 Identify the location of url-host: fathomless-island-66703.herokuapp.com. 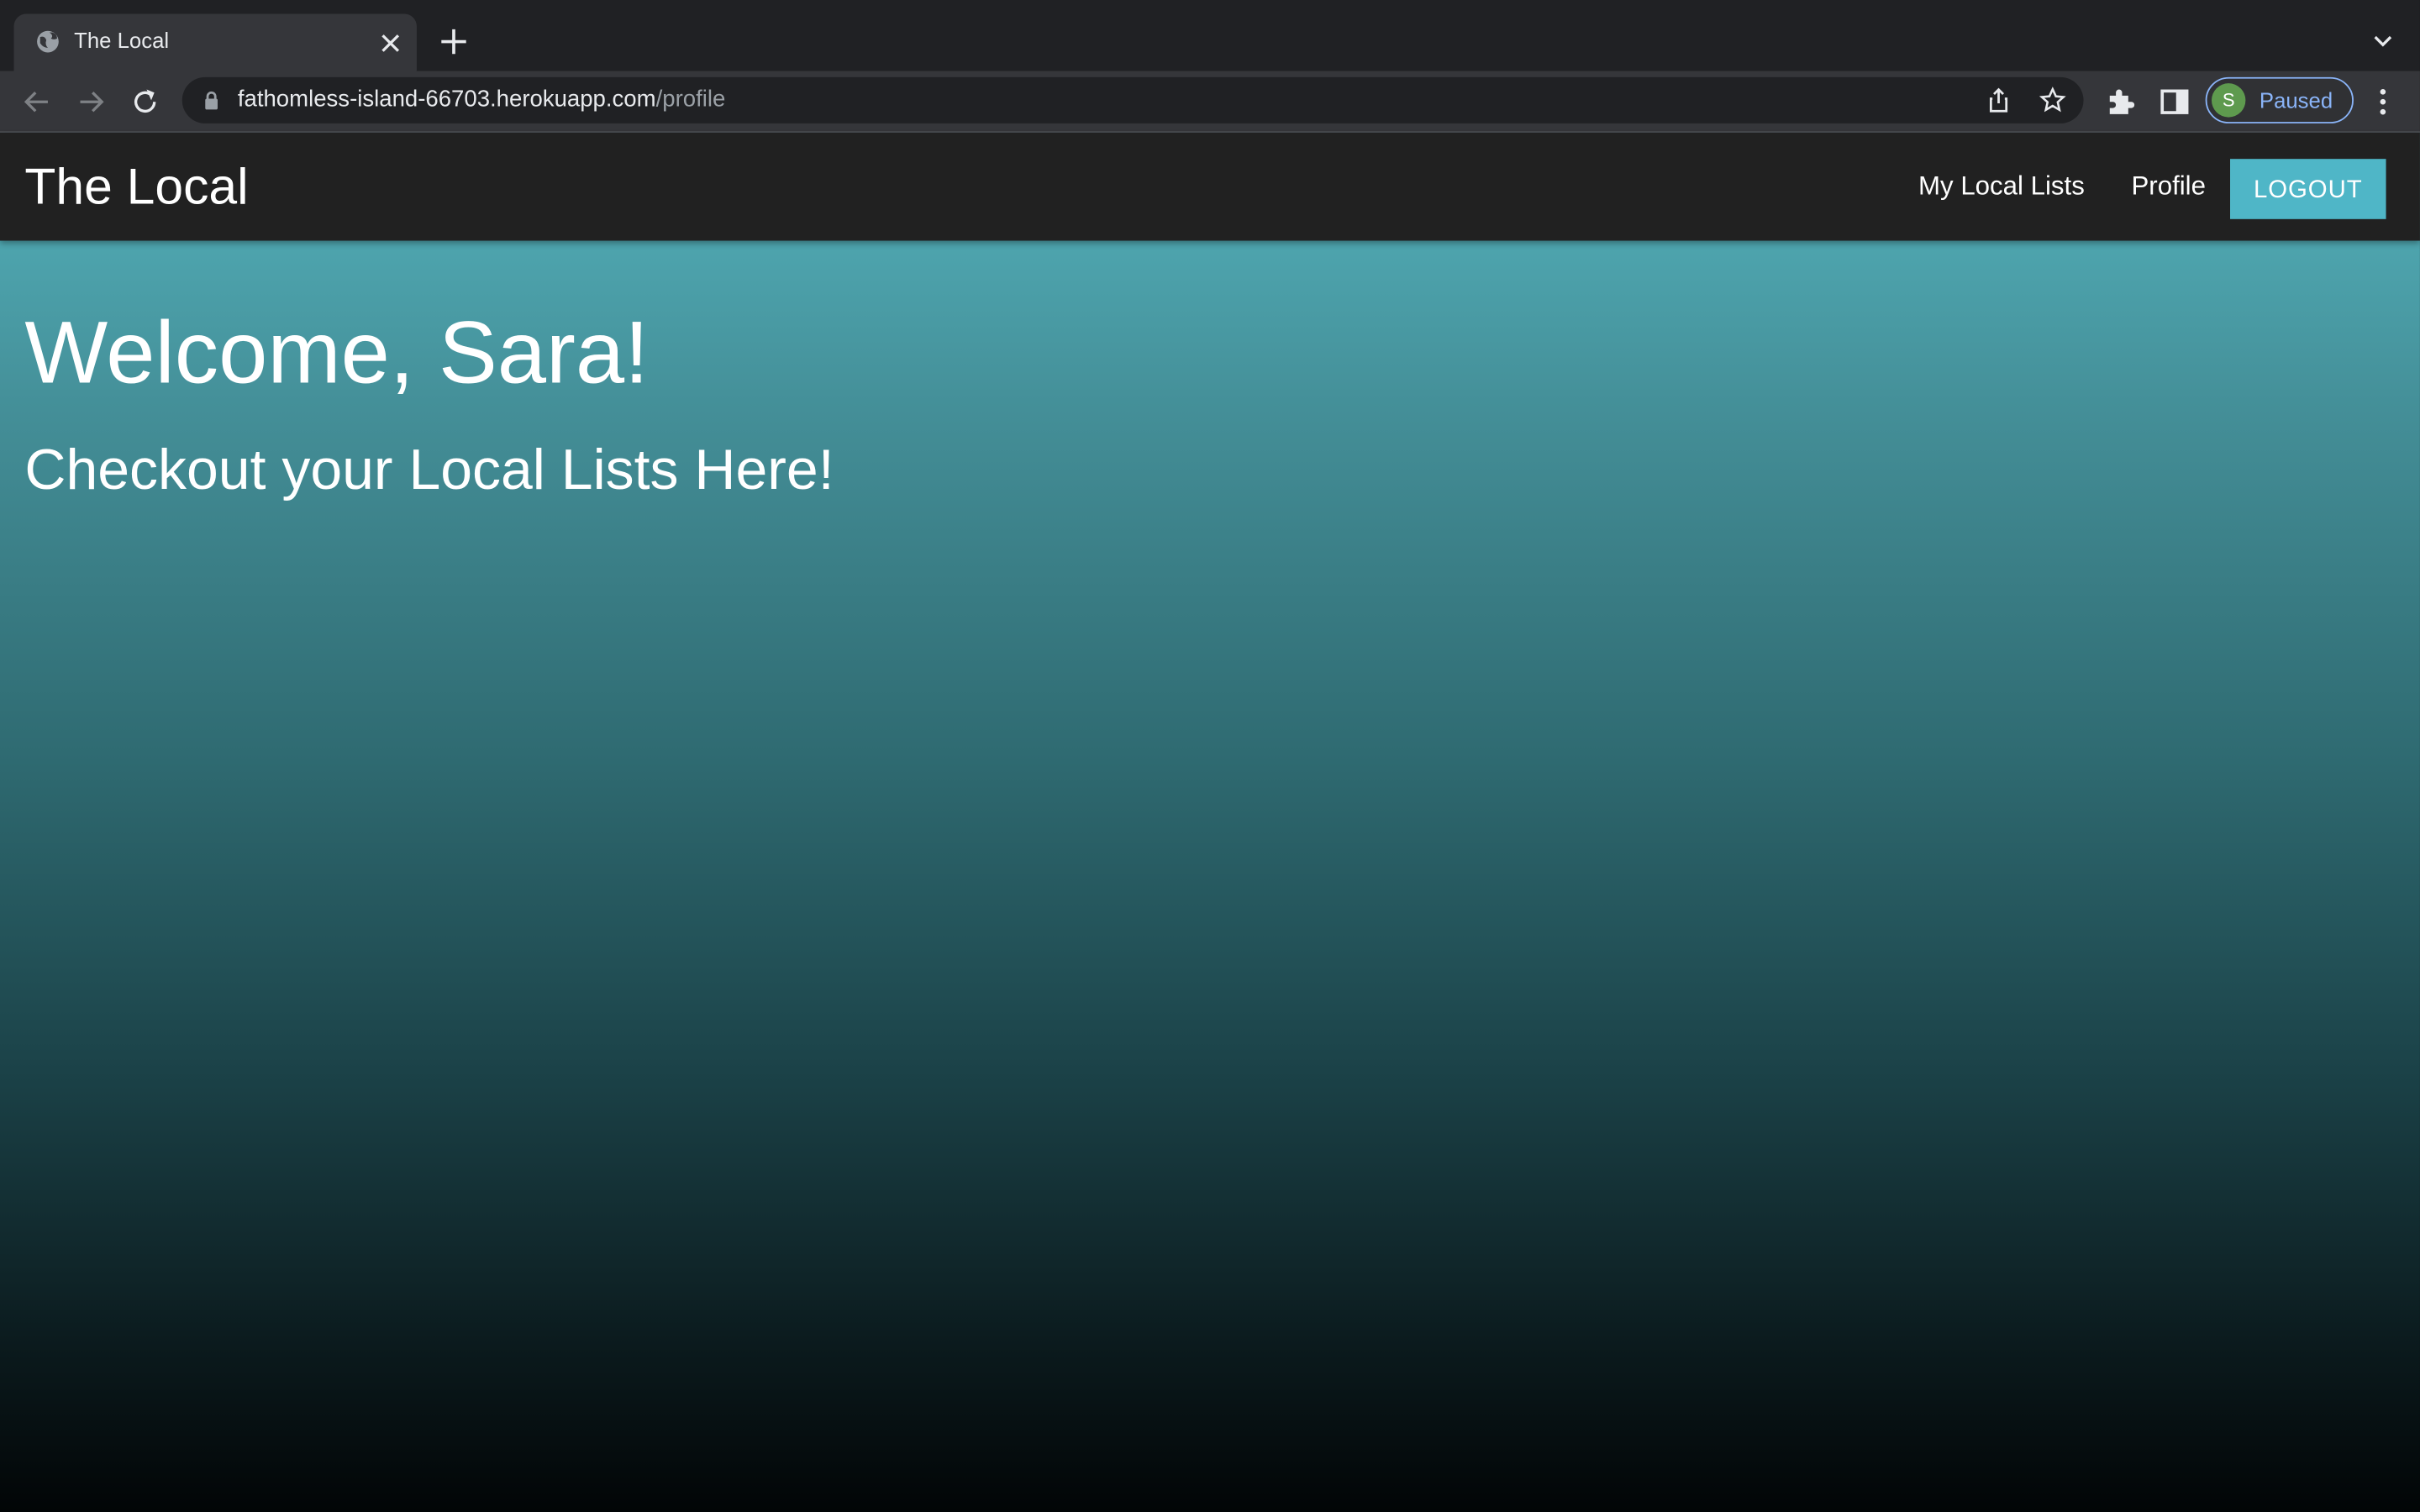
(447, 99).